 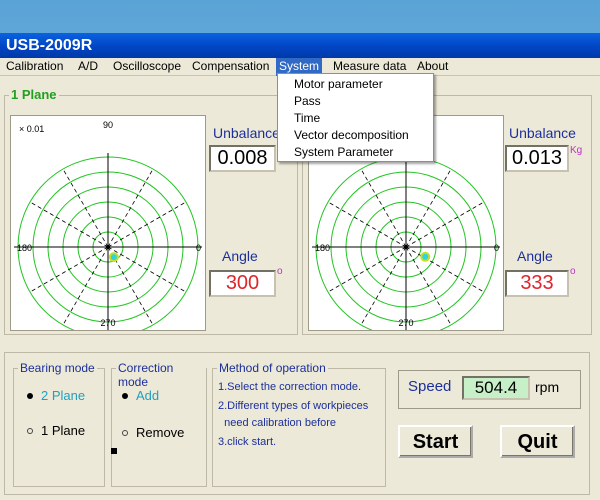 I want to click on menu-oscilloscope: Oscilloscope, so click(x=147, y=67).